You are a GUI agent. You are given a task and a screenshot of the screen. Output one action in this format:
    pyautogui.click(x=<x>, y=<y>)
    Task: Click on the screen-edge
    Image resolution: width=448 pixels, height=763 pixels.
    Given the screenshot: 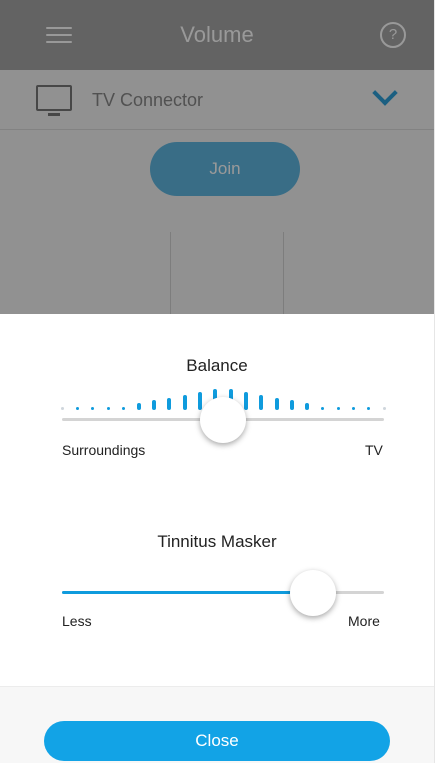 What is the action you would take?
    pyautogui.click(x=441, y=381)
    